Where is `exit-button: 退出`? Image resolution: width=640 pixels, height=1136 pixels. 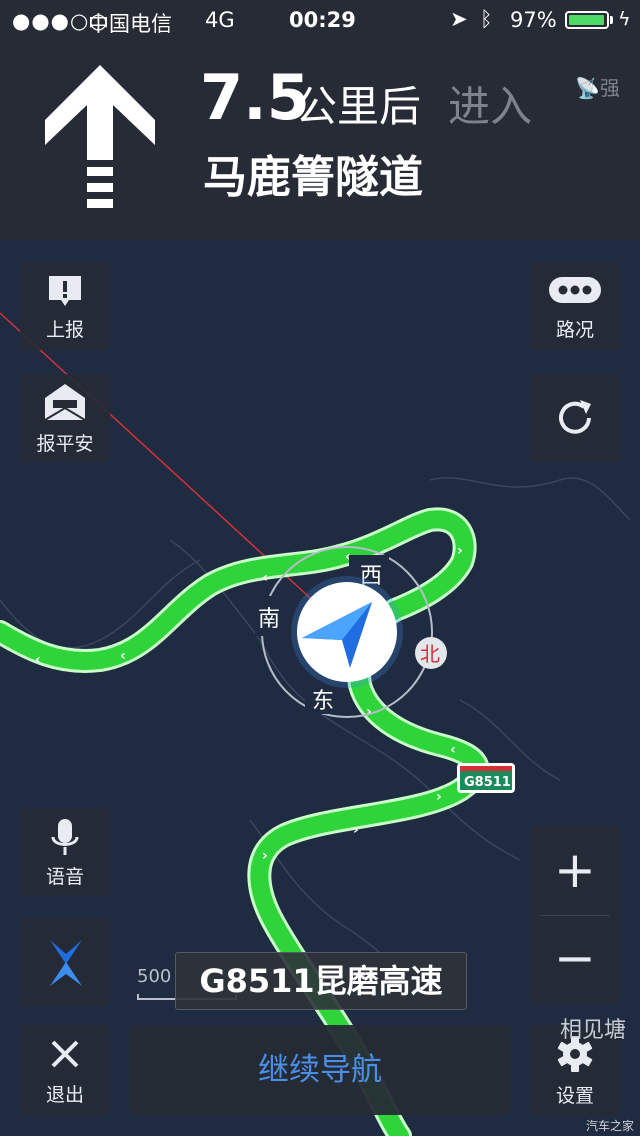
exit-button: 退出 is located at coordinates (65, 1070).